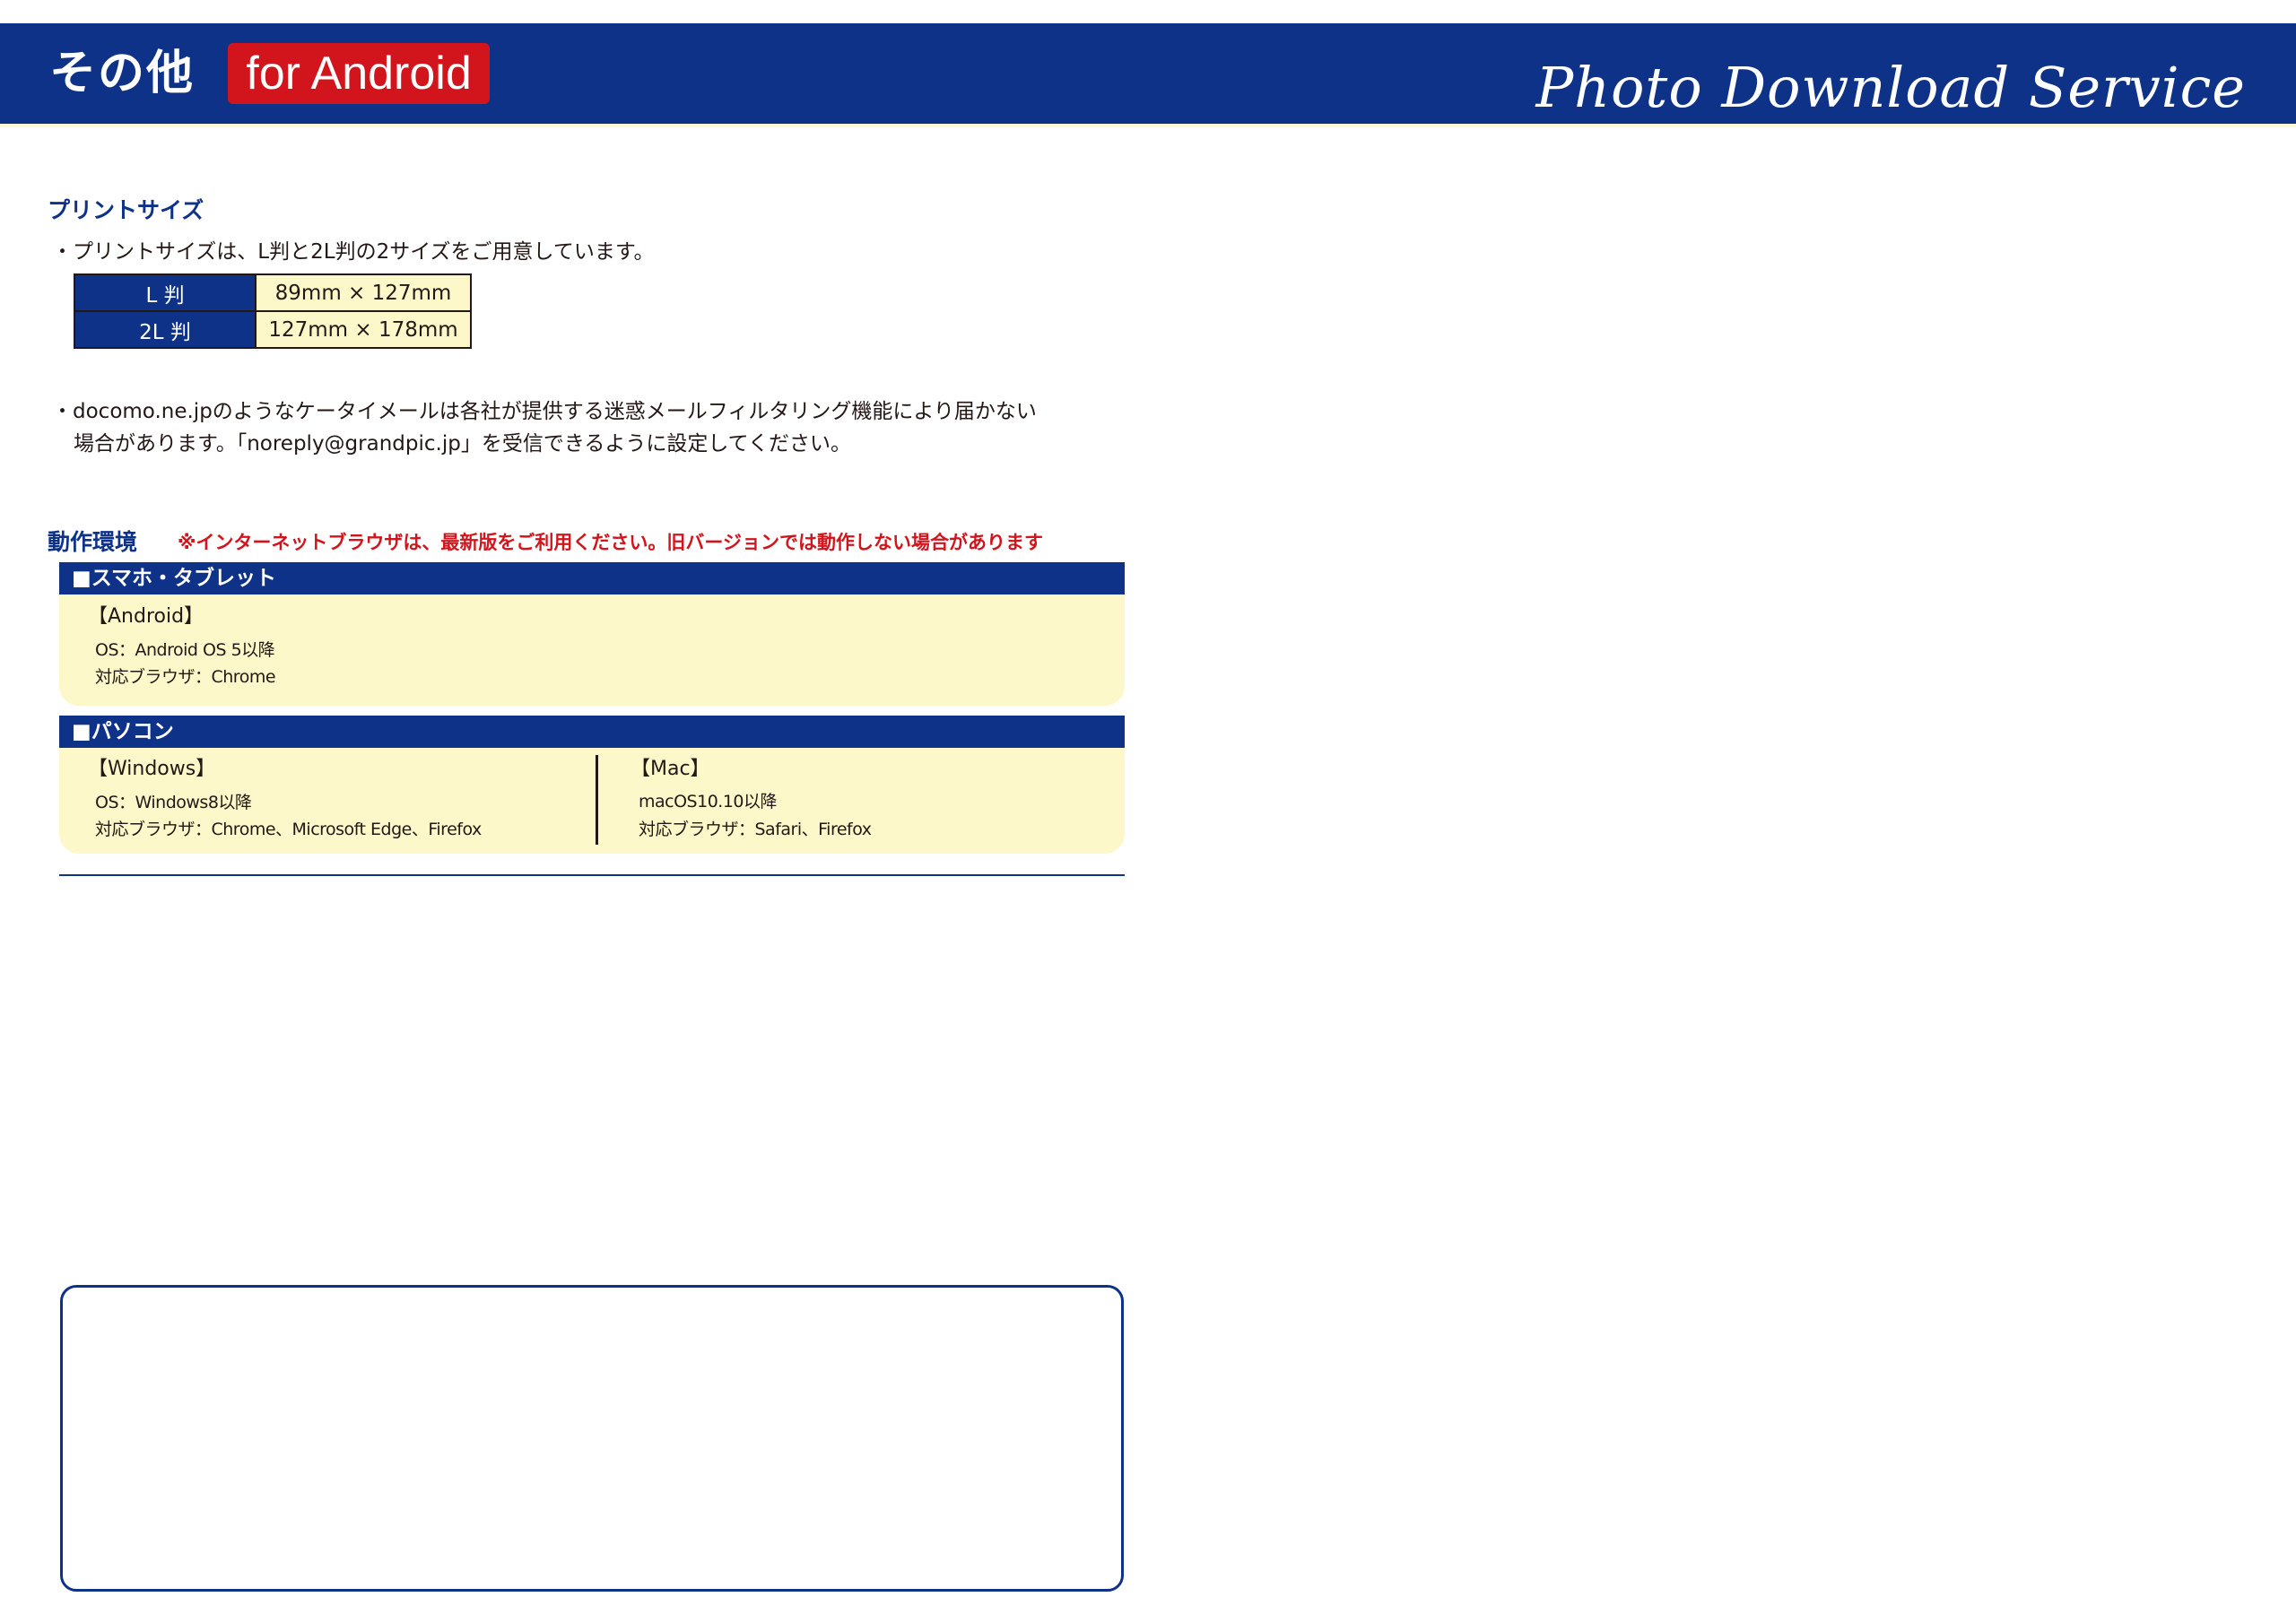 This screenshot has height=1623, width=2296. Describe the element at coordinates (122, 73) in the screenshot. I see `page-title: その他` at that location.